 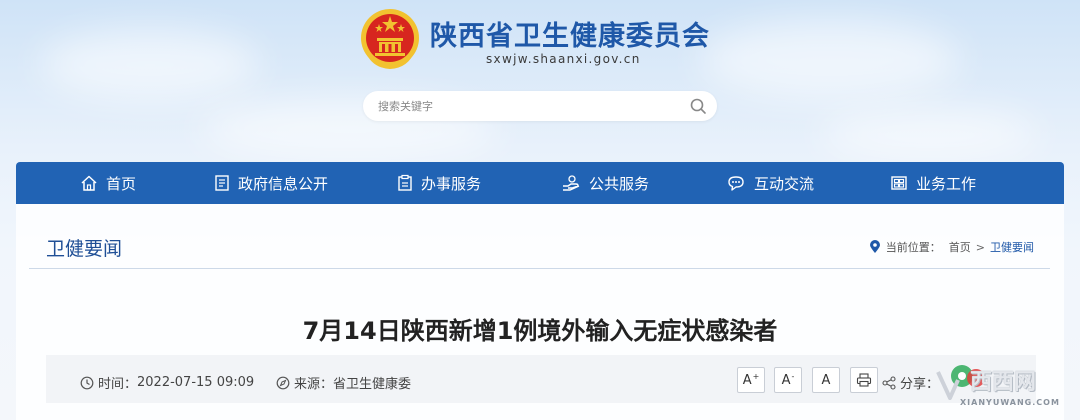 I want to click on nav-item-home: 首页, so click(x=108, y=183).